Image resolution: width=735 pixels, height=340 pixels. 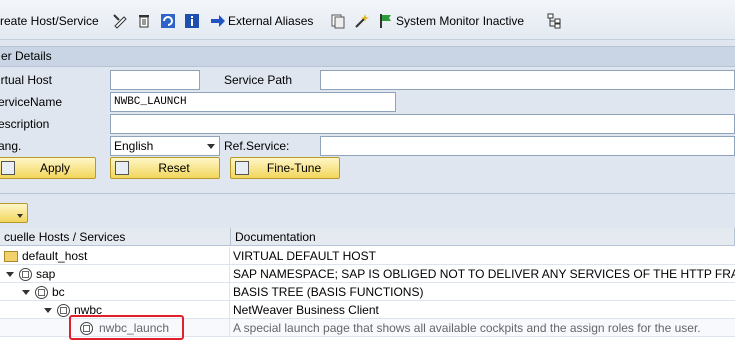 What do you see at coordinates (115, 237) in the screenshot?
I see `column-header-hosts: cuelle Hosts / Services` at bounding box center [115, 237].